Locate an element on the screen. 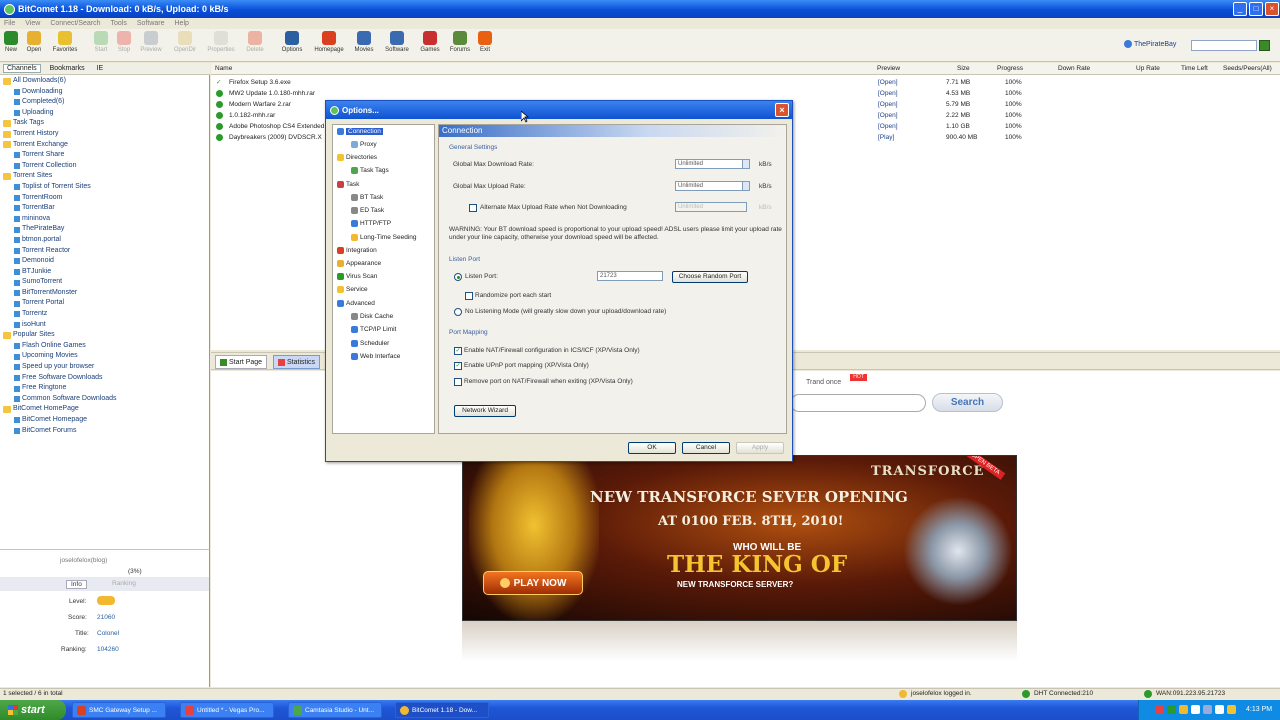 The image size is (1280, 720). software-button: Software is located at coordinates (397, 42).